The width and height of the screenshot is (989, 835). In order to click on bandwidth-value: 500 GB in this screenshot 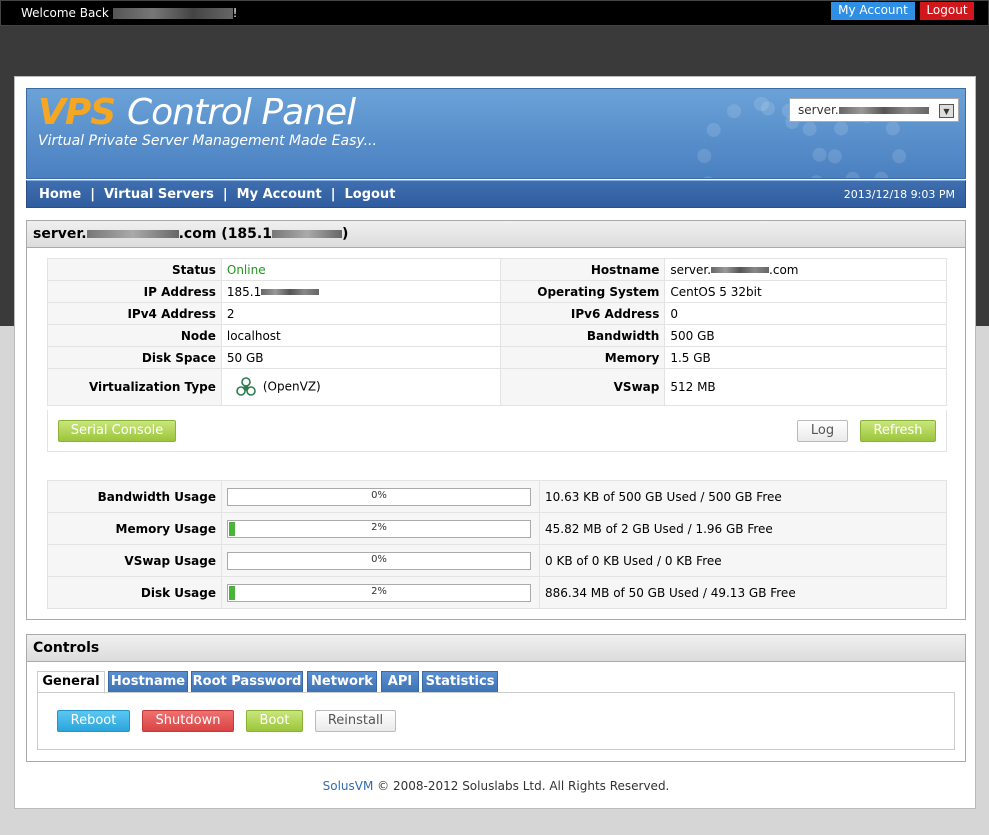, I will do `click(805, 335)`.